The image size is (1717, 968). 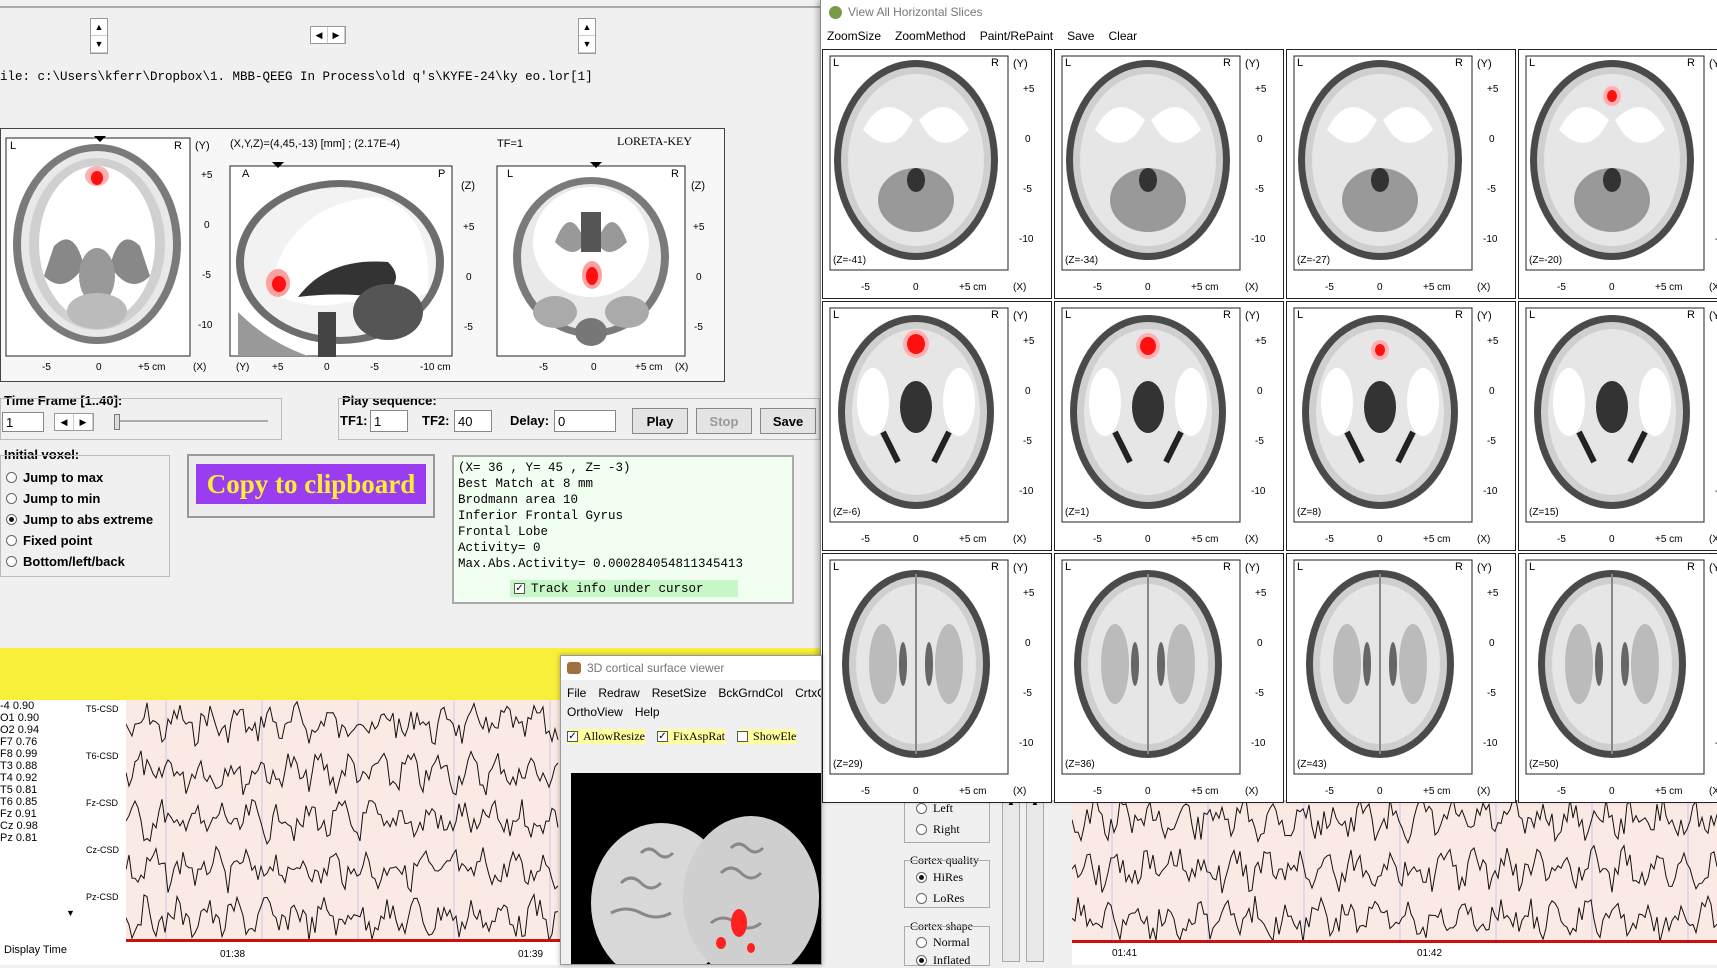 I want to click on radio-hires: HiRes, so click(x=939, y=877).